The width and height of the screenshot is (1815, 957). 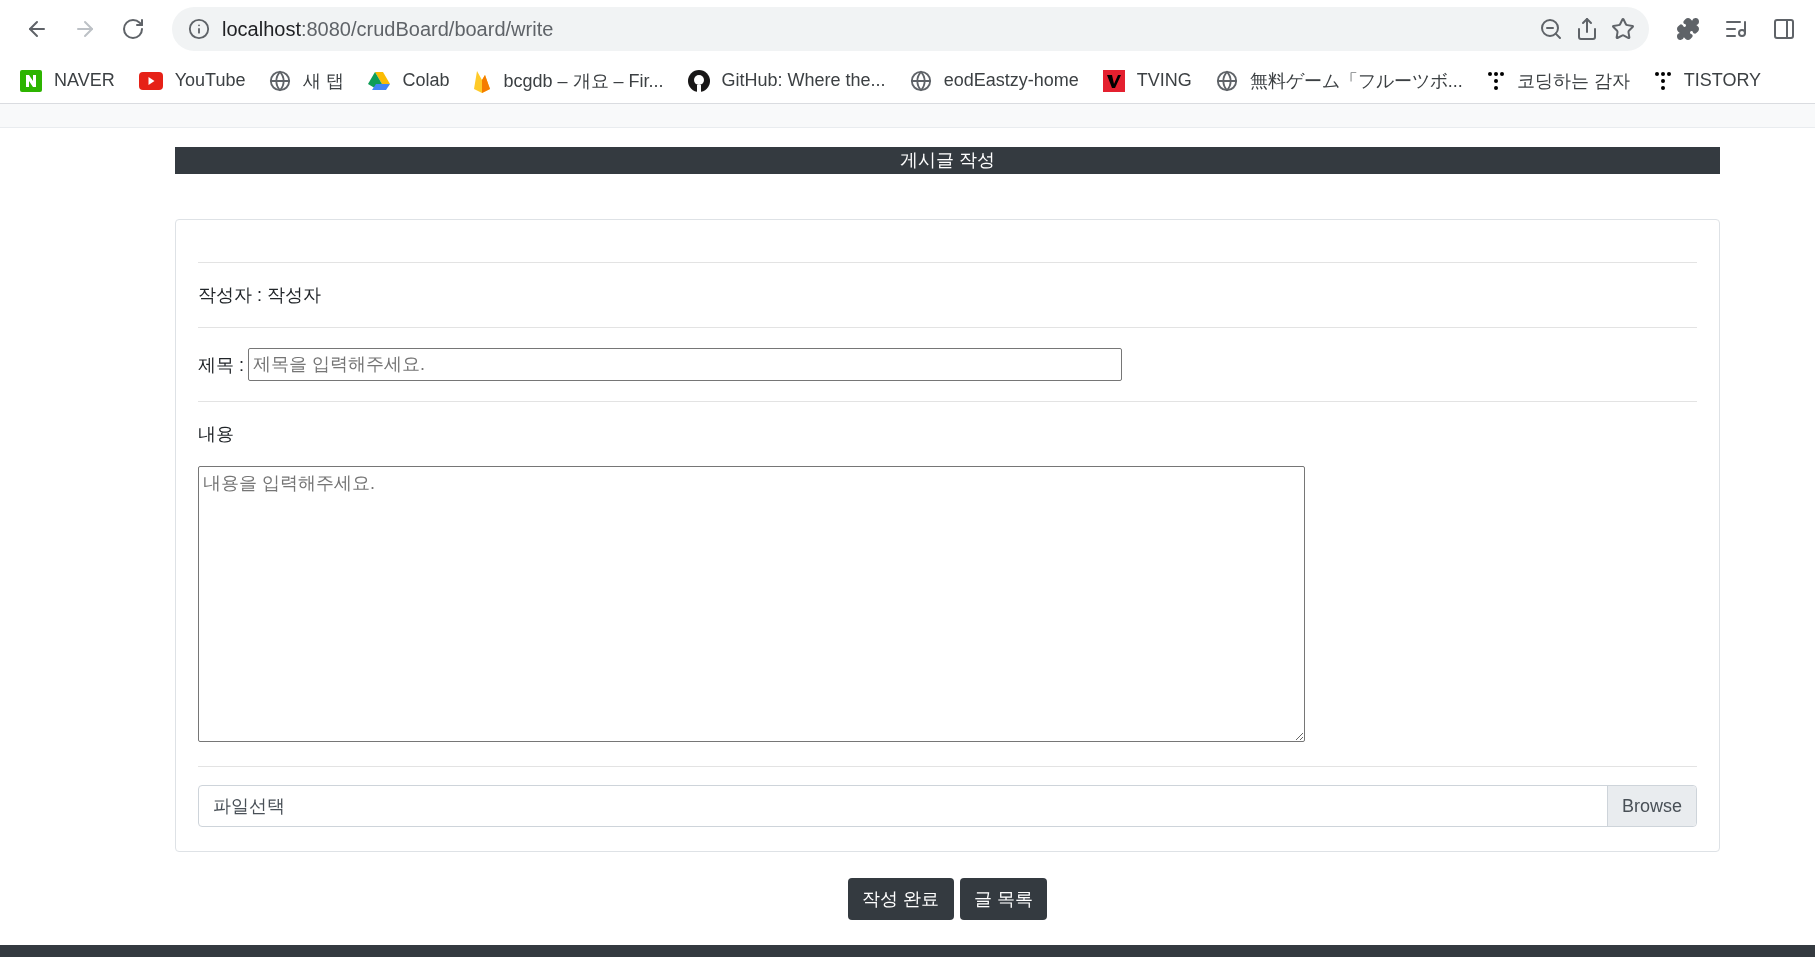 I want to click on share-icon, so click(x=1587, y=29).